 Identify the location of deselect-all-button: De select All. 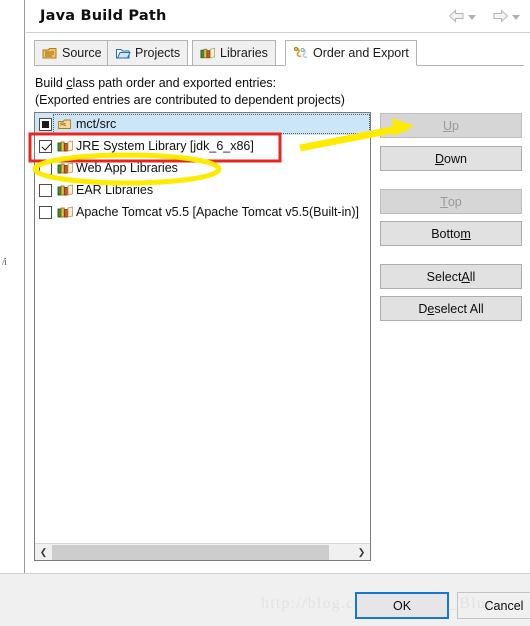
(451, 308).